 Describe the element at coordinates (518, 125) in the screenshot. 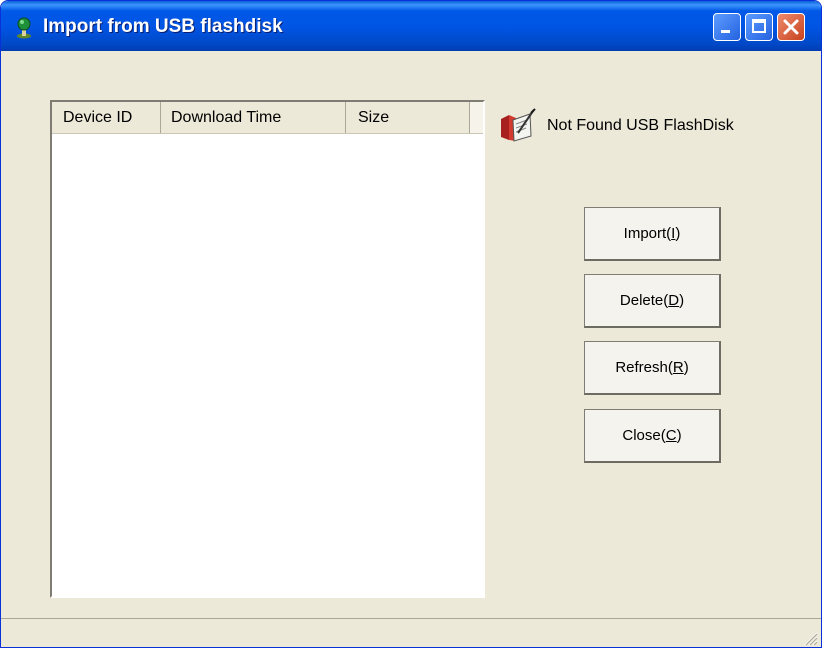

I see `usb-disk-icon` at that location.